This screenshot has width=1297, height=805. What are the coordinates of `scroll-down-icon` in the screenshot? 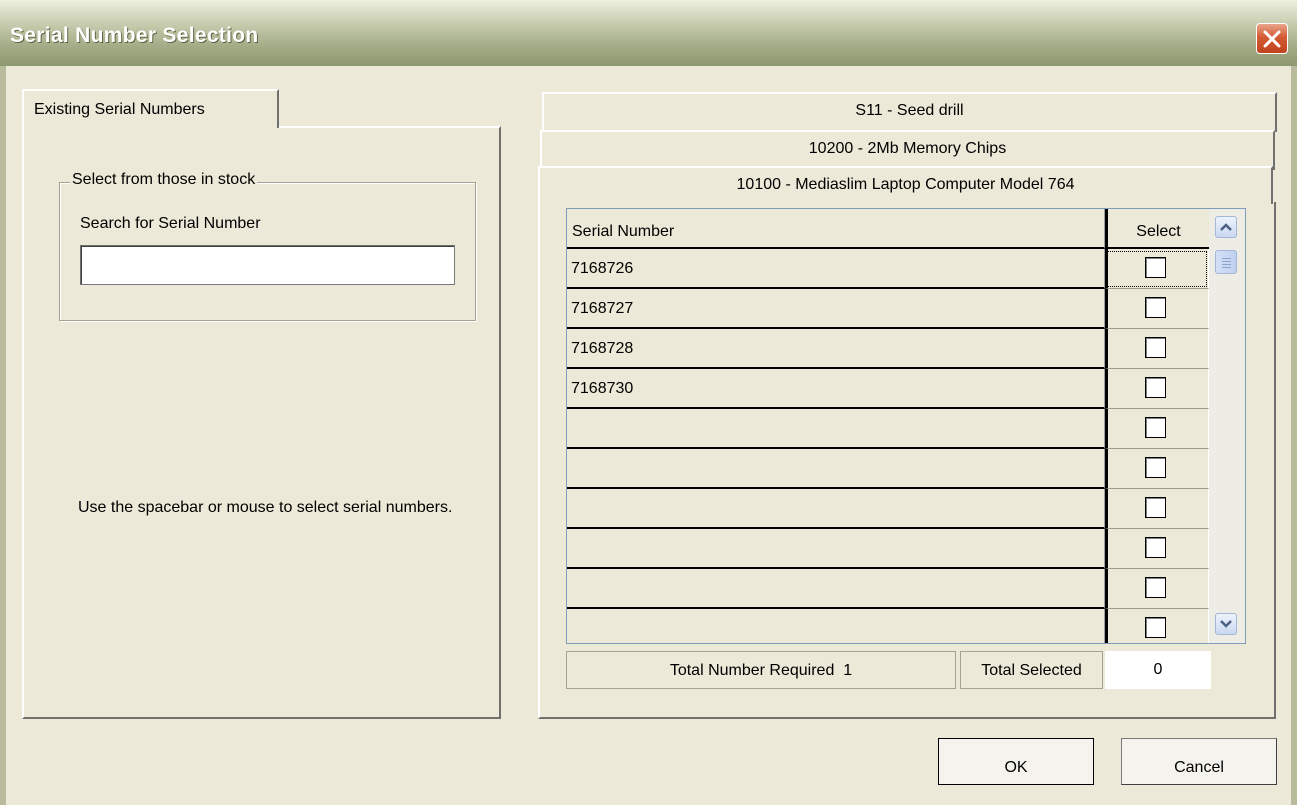 It's located at (1226, 624).